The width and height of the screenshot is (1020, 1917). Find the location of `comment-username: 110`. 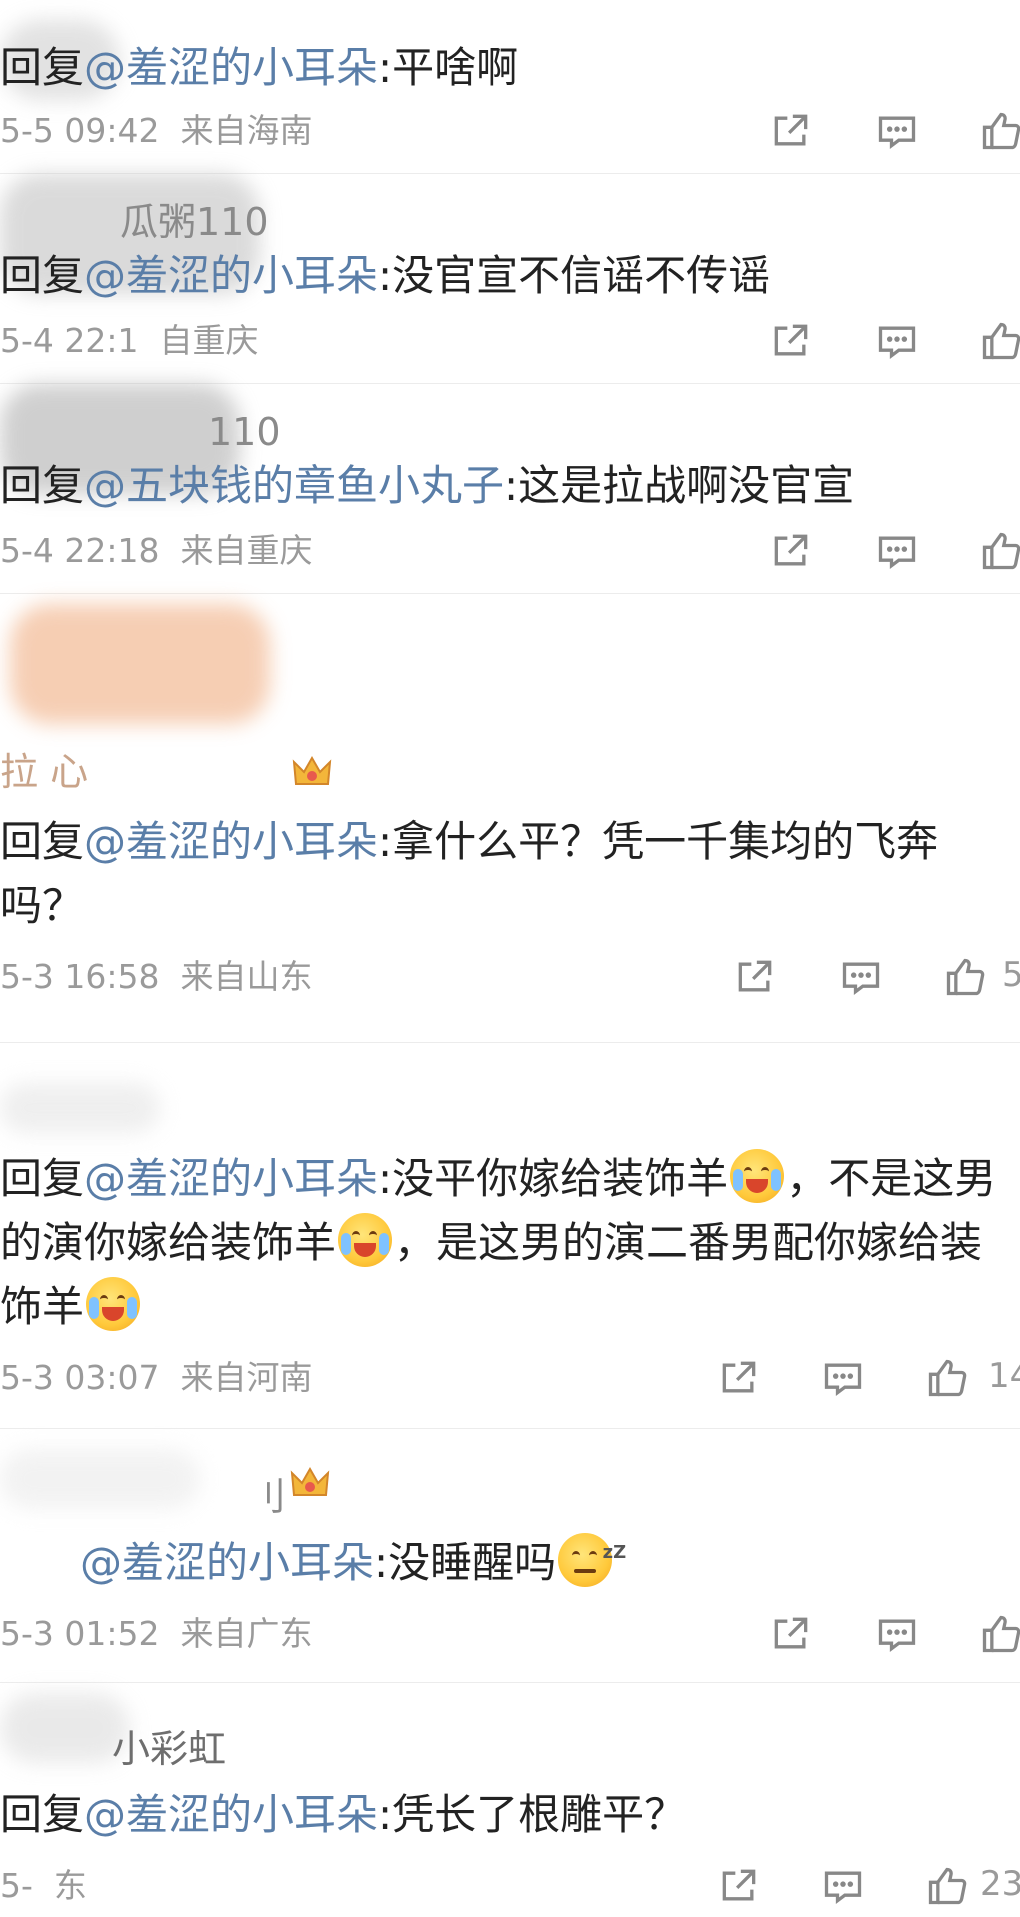

comment-username: 110 is located at coordinates (244, 432).